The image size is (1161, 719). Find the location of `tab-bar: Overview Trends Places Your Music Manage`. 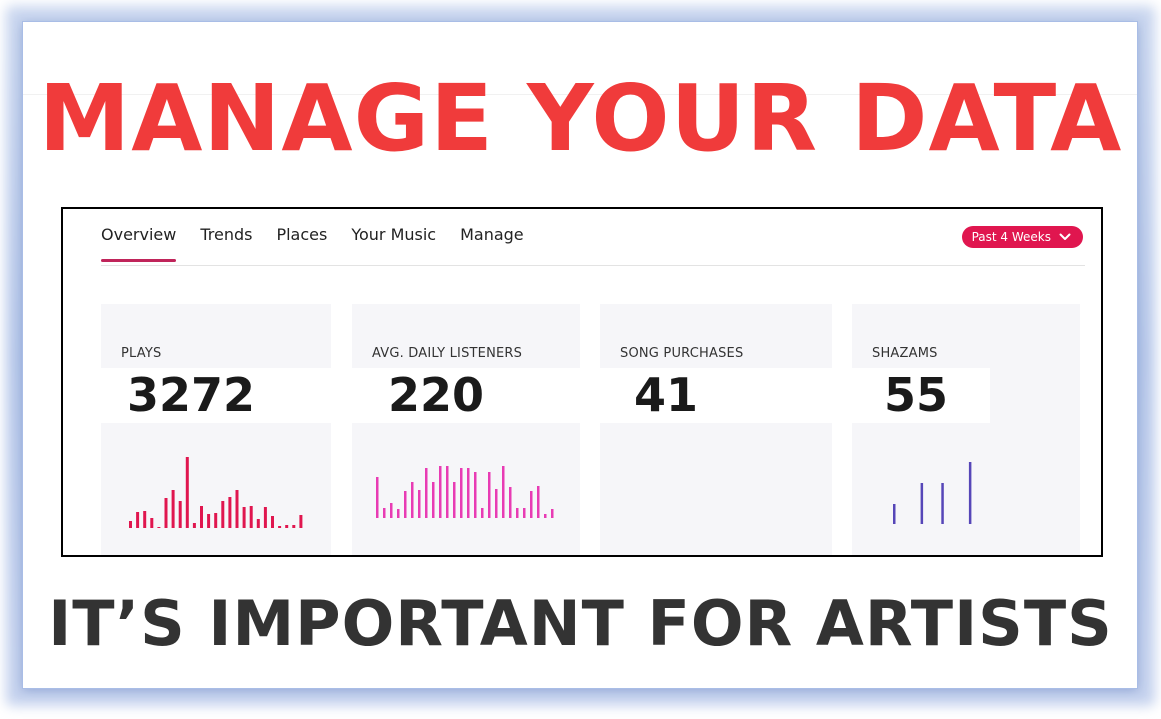

tab-bar: Overview Trends Places Your Music Manage is located at coordinates (324, 243).